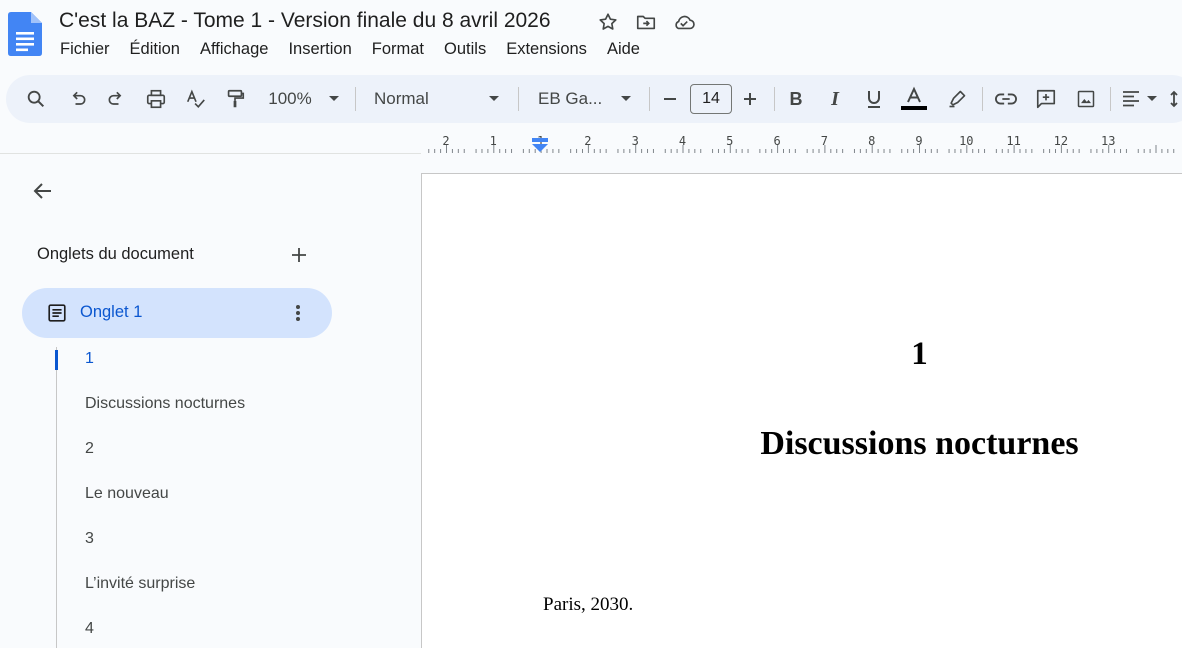 Image resolution: width=1182 pixels, height=648 pixels. What do you see at coordinates (874, 99) in the screenshot?
I see `underline-icon` at bounding box center [874, 99].